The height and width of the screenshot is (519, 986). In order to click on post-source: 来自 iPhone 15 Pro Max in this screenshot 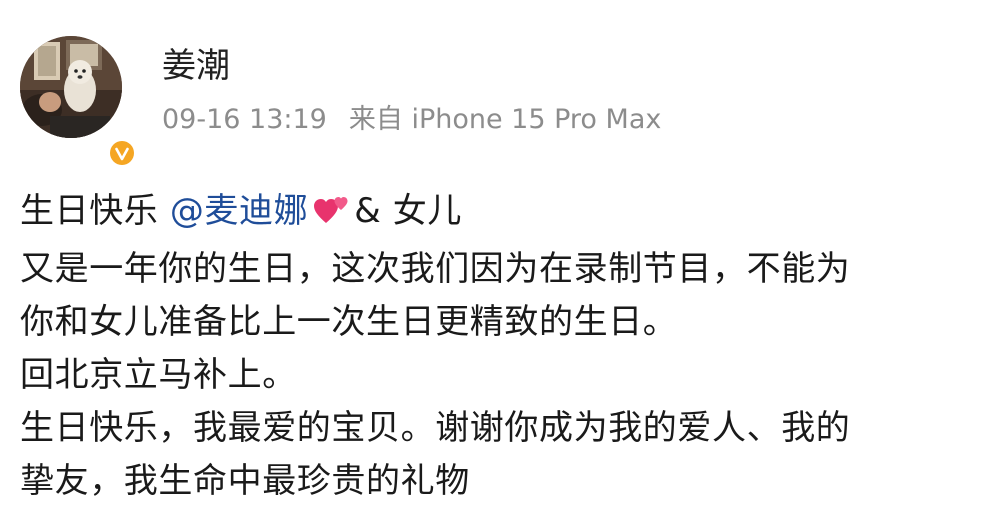, I will do `click(505, 119)`.